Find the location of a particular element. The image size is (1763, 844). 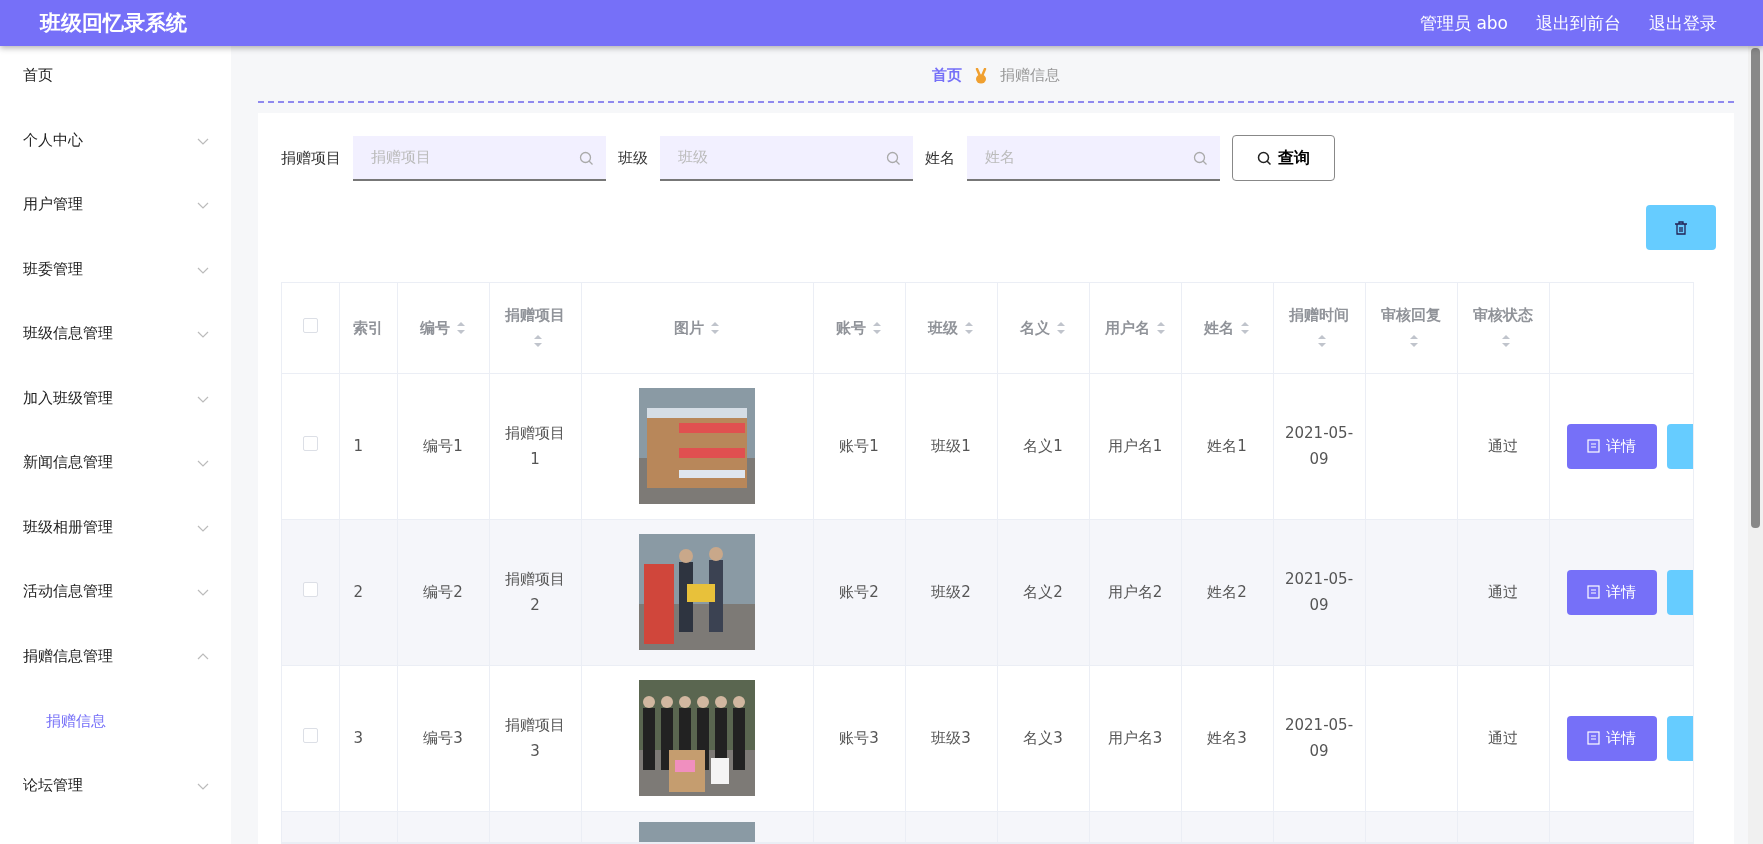

table-cell: 姓名2 is located at coordinates (1227, 592).